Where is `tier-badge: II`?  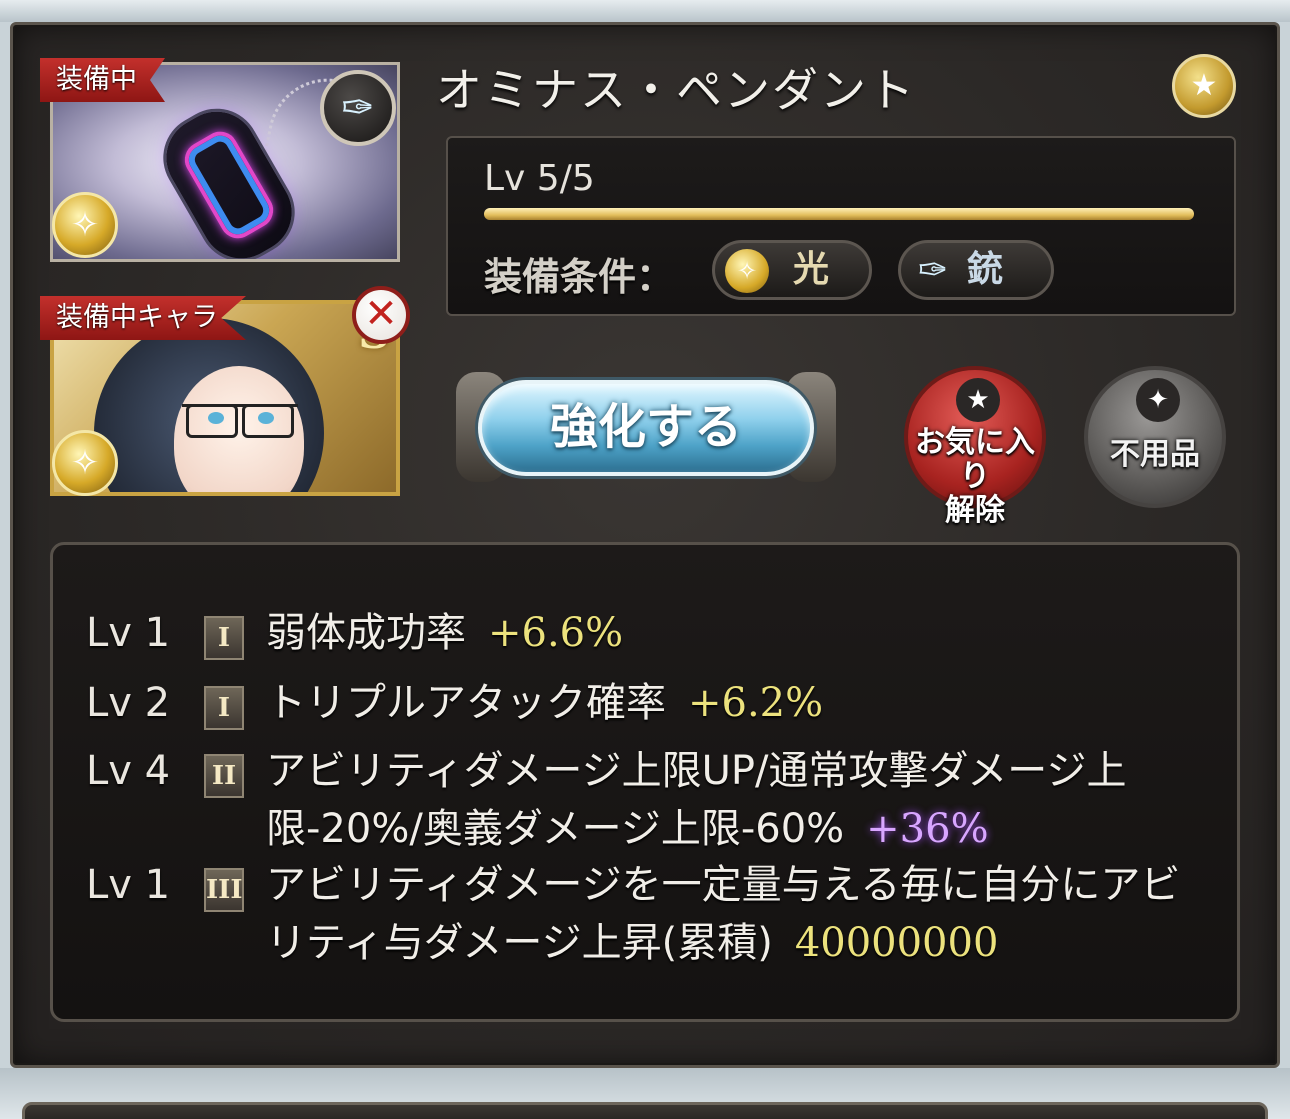
tier-badge: II is located at coordinates (224, 776).